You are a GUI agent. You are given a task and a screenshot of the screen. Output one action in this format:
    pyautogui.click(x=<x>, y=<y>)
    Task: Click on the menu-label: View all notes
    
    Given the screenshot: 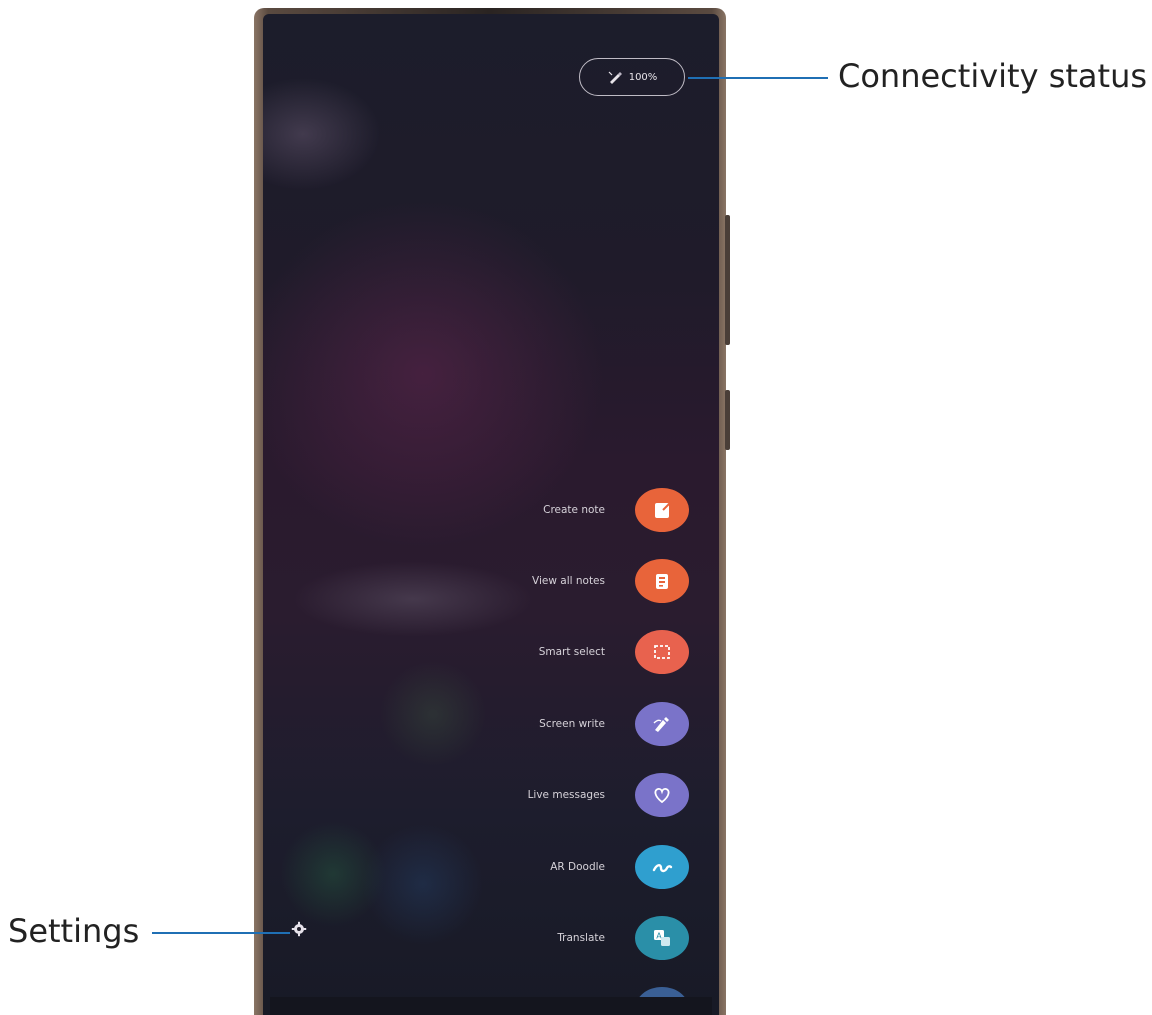 What is the action you would take?
    pyautogui.click(x=568, y=581)
    